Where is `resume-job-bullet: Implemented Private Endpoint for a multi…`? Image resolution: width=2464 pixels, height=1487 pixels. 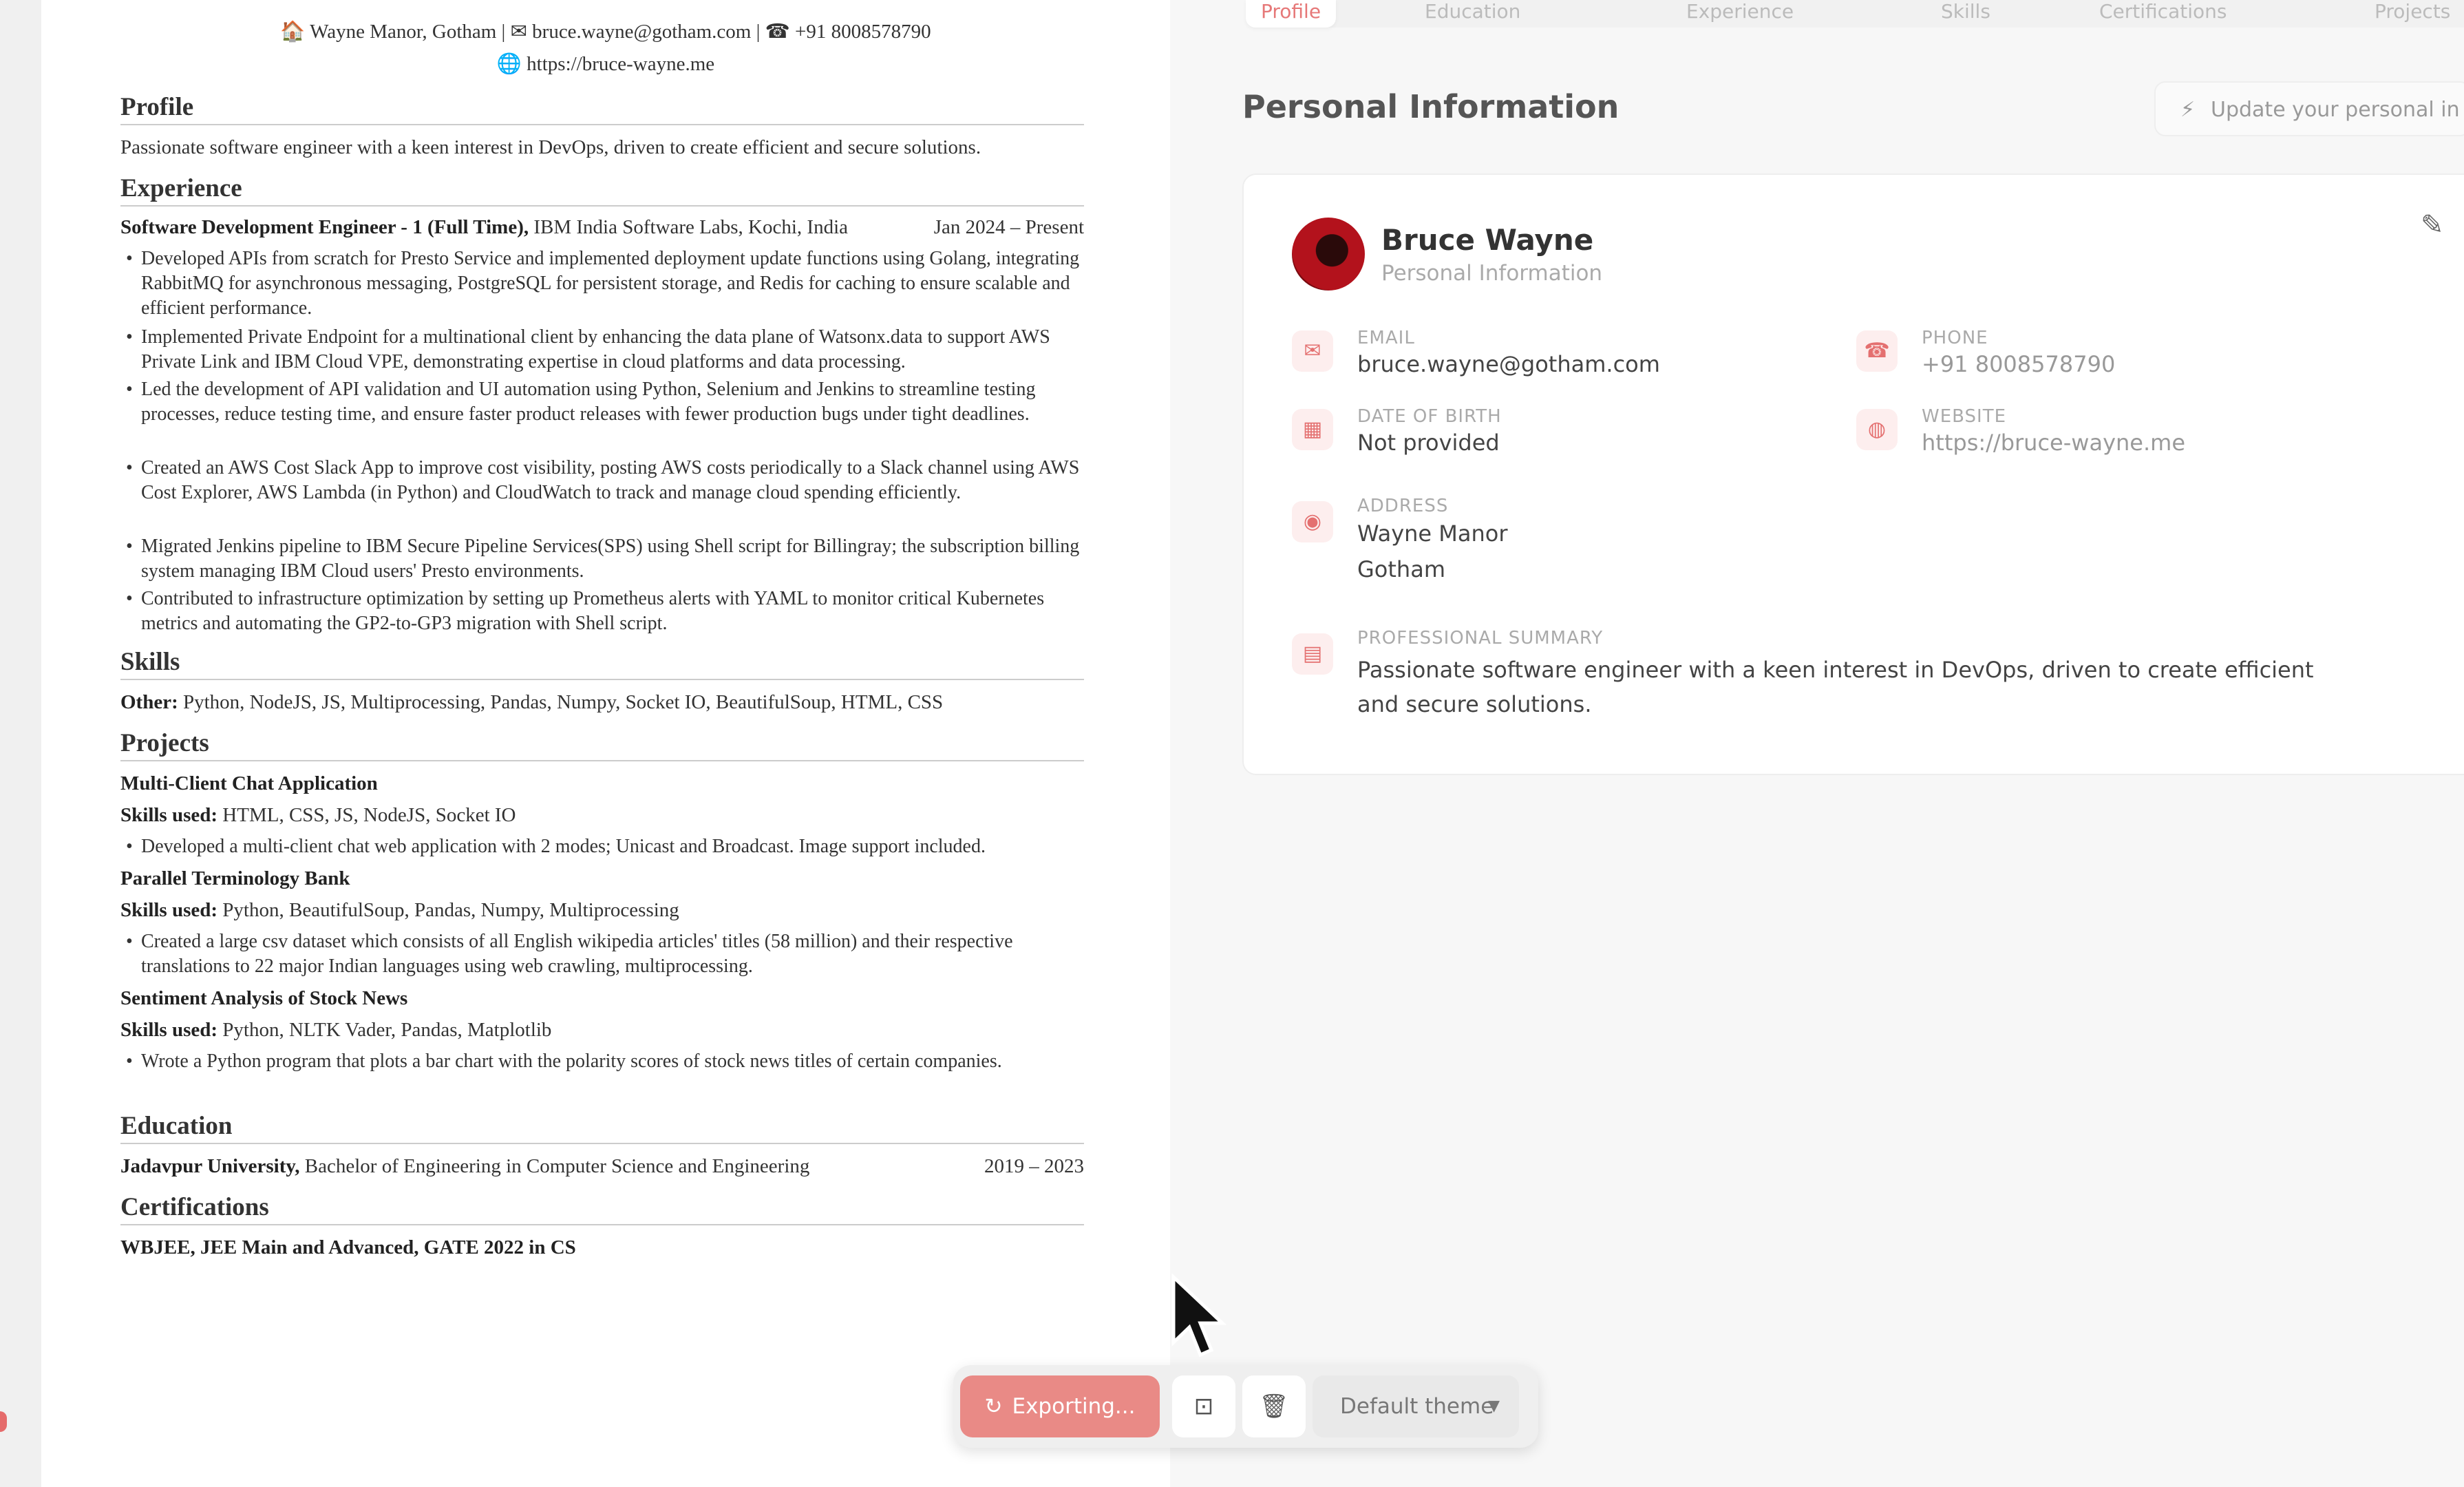
resume-job-bullet: Implemented Private Endpoint for a multi… is located at coordinates (602, 350).